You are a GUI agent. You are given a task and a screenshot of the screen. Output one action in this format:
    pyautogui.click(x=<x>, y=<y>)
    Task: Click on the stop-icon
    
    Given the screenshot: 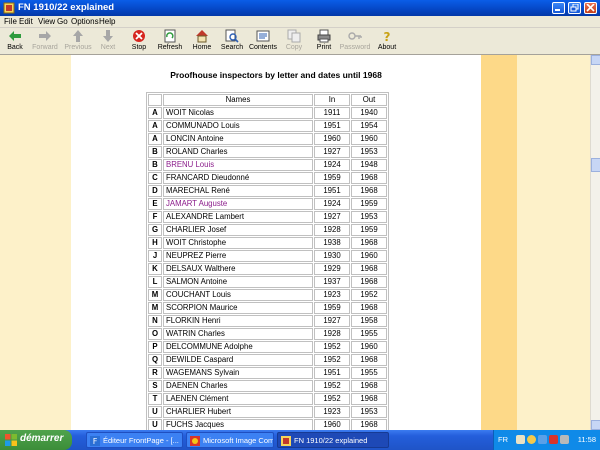 What is the action you would take?
    pyautogui.click(x=139, y=36)
    